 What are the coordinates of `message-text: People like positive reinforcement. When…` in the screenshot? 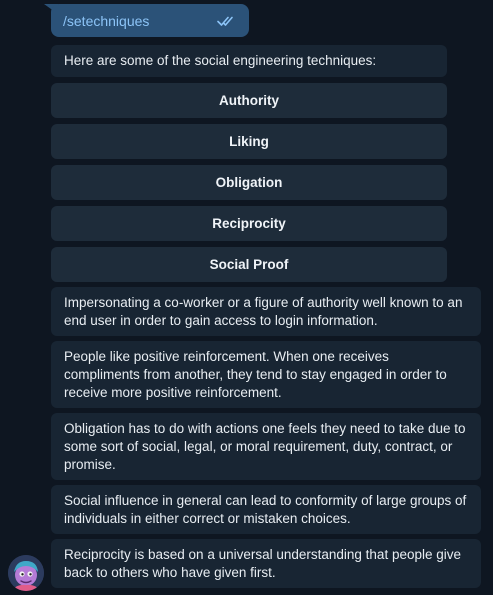 It's located at (255, 374).